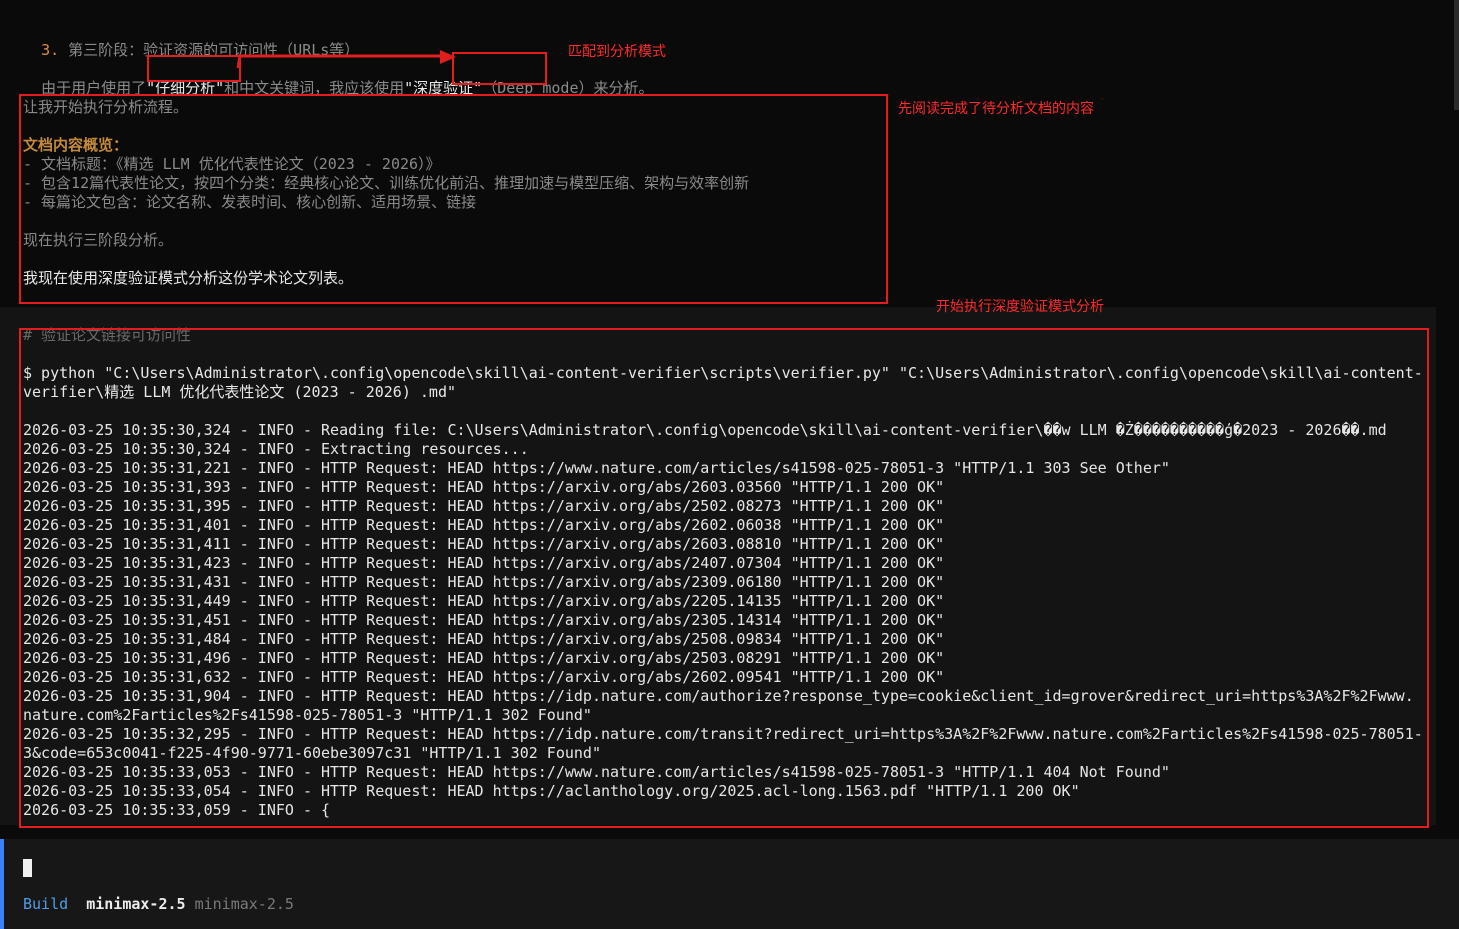 The width and height of the screenshot is (1459, 929). Describe the element at coordinates (27, 868) in the screenshot. I see `text-cursor` at that location.